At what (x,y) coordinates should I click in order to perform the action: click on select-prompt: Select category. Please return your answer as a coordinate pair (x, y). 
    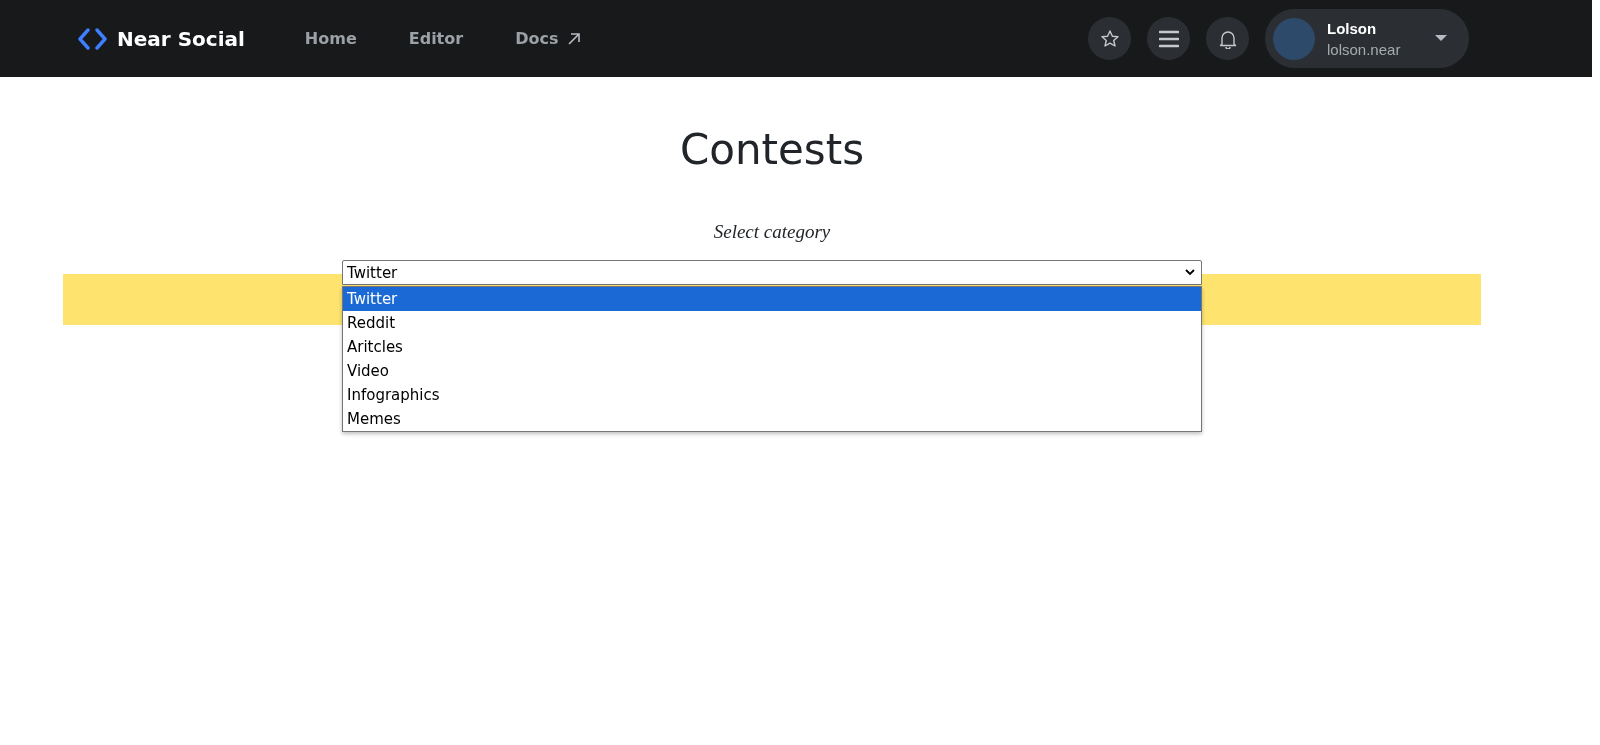
    Looking at the image, I should click on (772, 232).